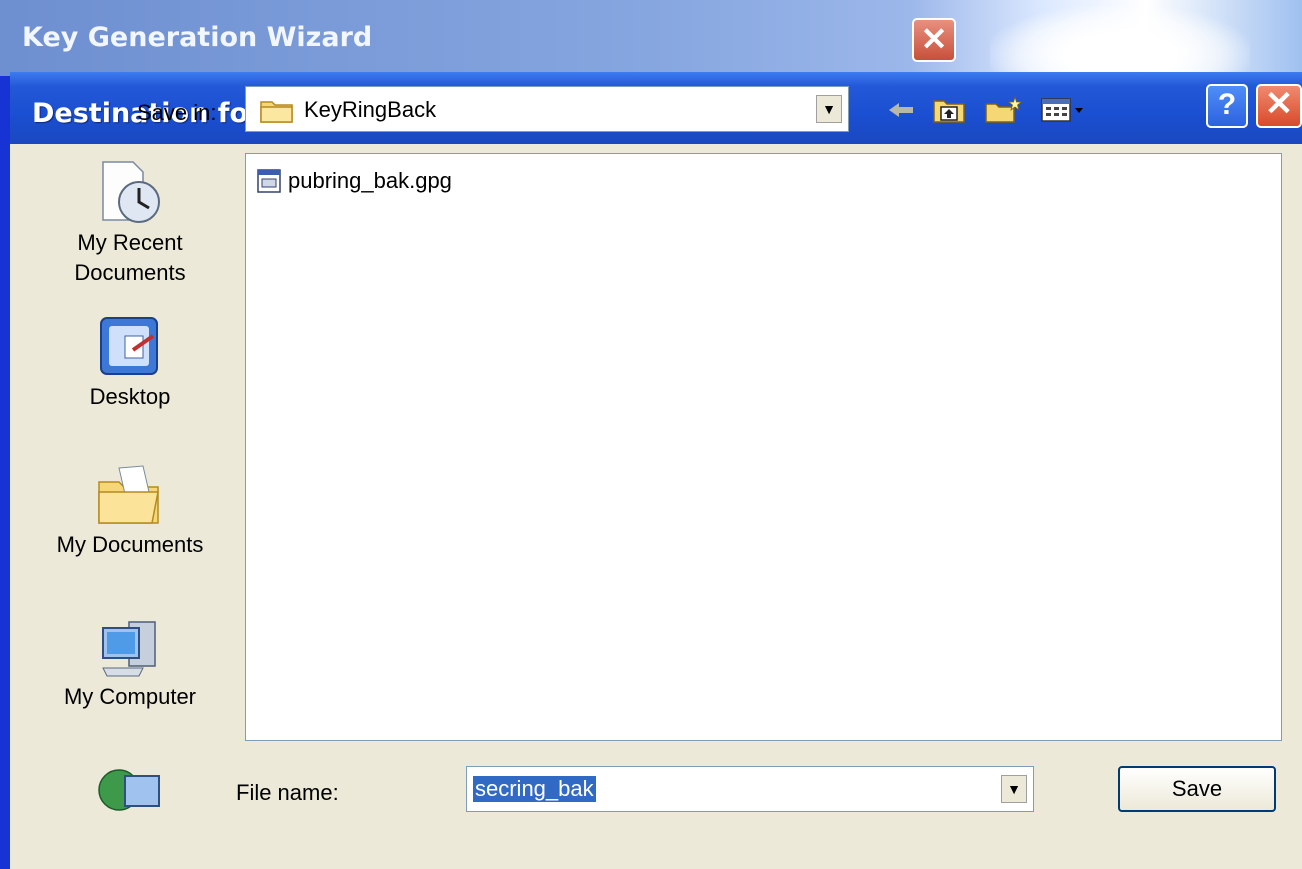  What do you see at coordinates (197, 37) in the screenshot?
I see `wizard-title: Key Generation Wizard` at bounding box center [197, 37].